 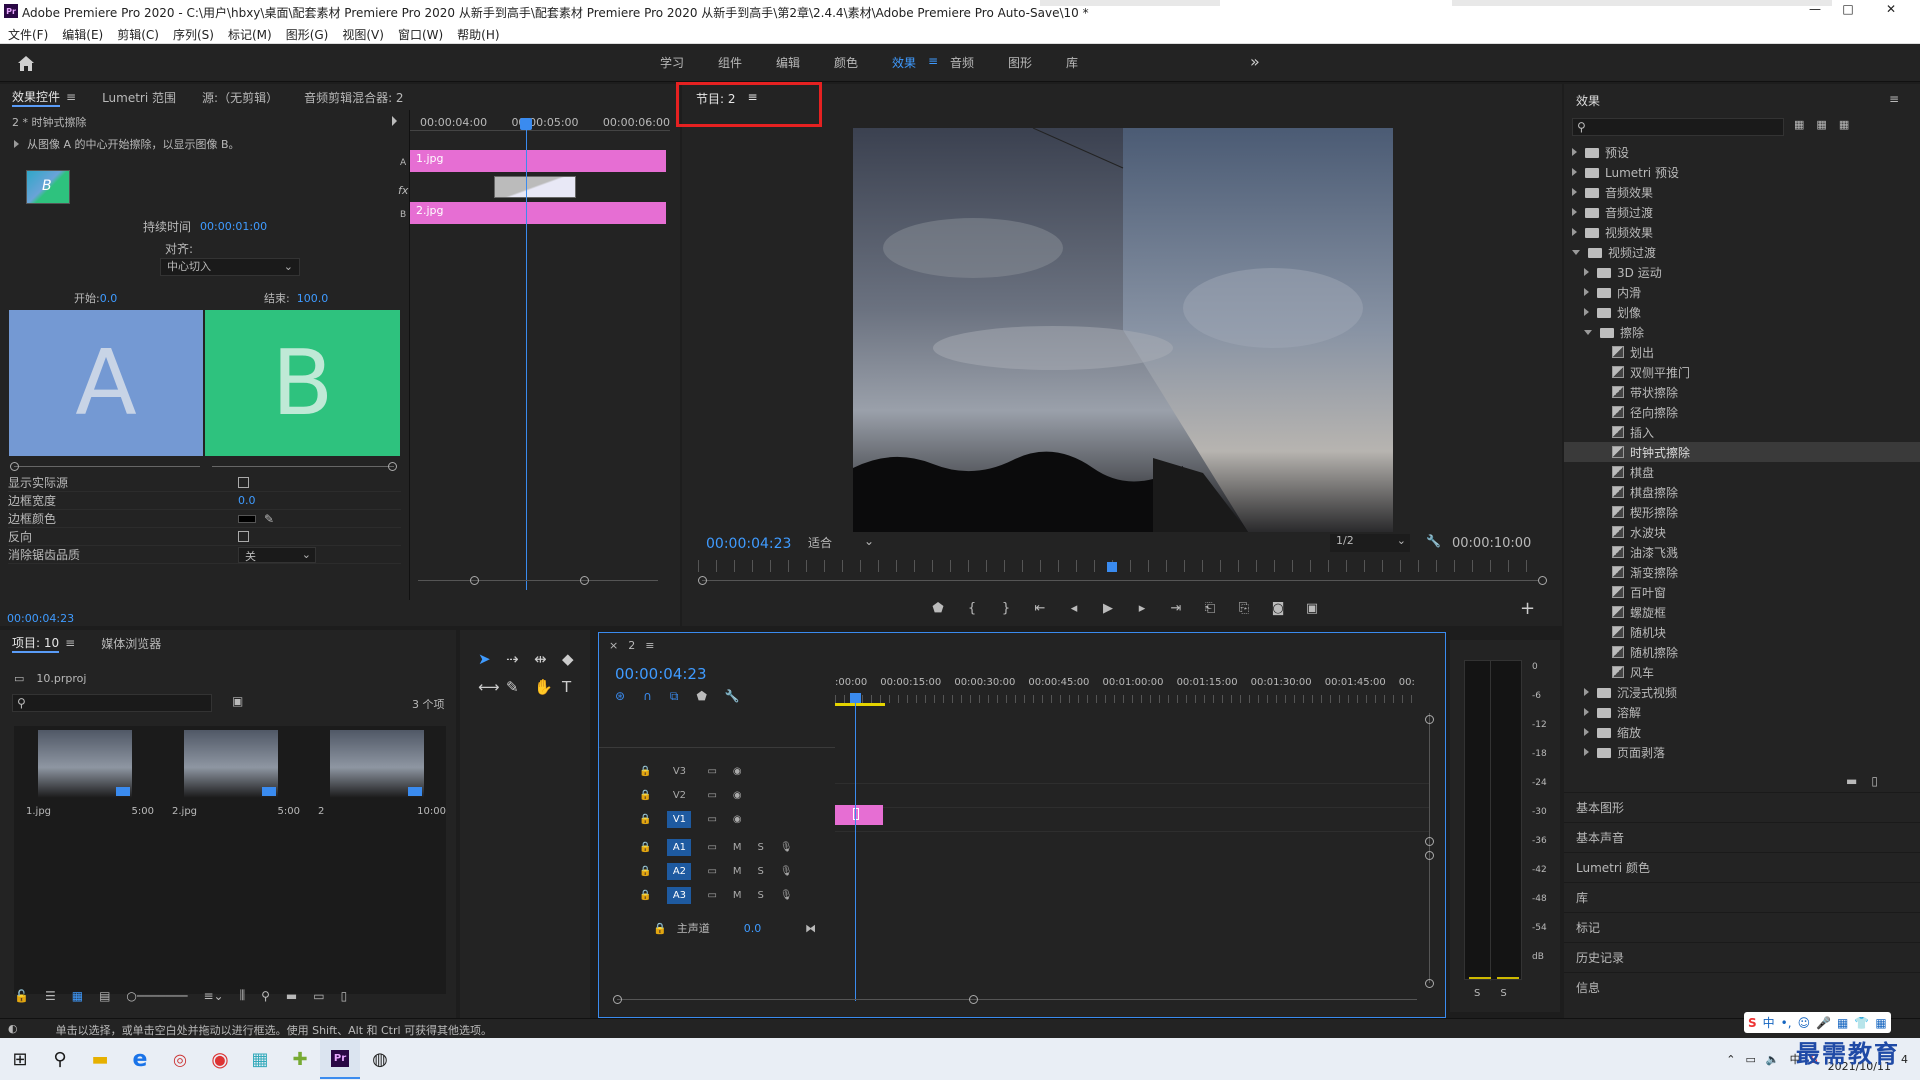 What do you see at coordinates (14, 466) in the screenshot?
I see `start-slider-handle` at bounding box center [14, 466].